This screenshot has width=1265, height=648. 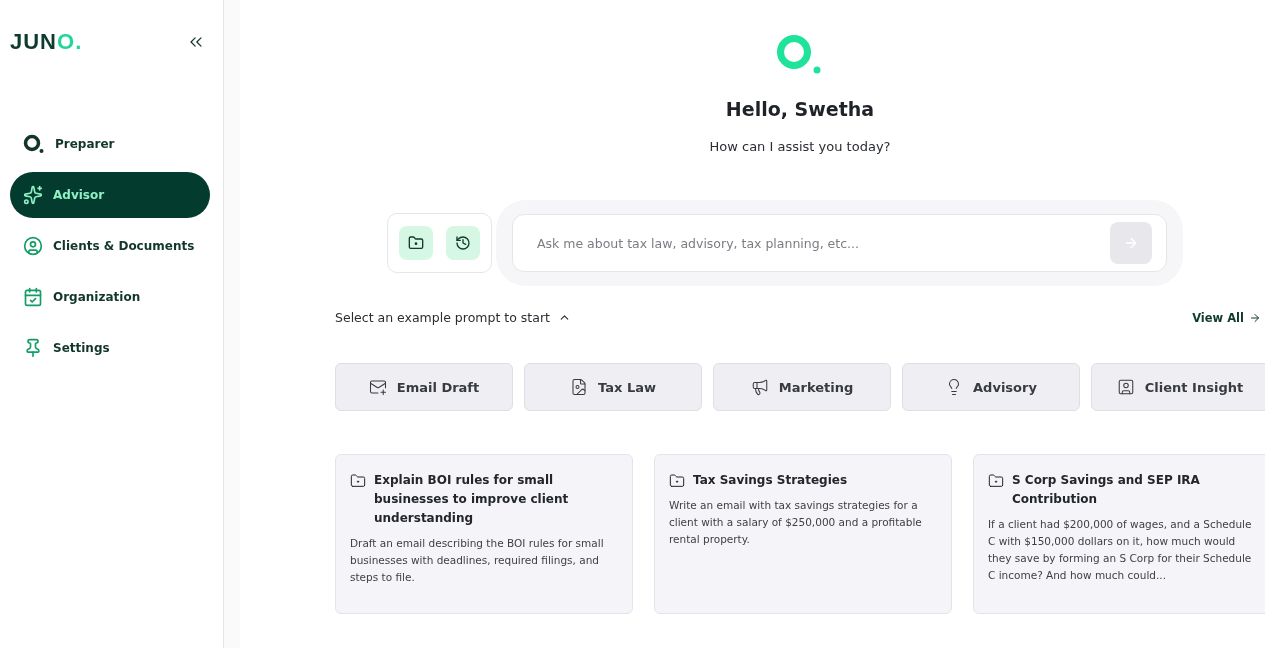 I want to click on calendar-icon, so click(x=33, y=297).